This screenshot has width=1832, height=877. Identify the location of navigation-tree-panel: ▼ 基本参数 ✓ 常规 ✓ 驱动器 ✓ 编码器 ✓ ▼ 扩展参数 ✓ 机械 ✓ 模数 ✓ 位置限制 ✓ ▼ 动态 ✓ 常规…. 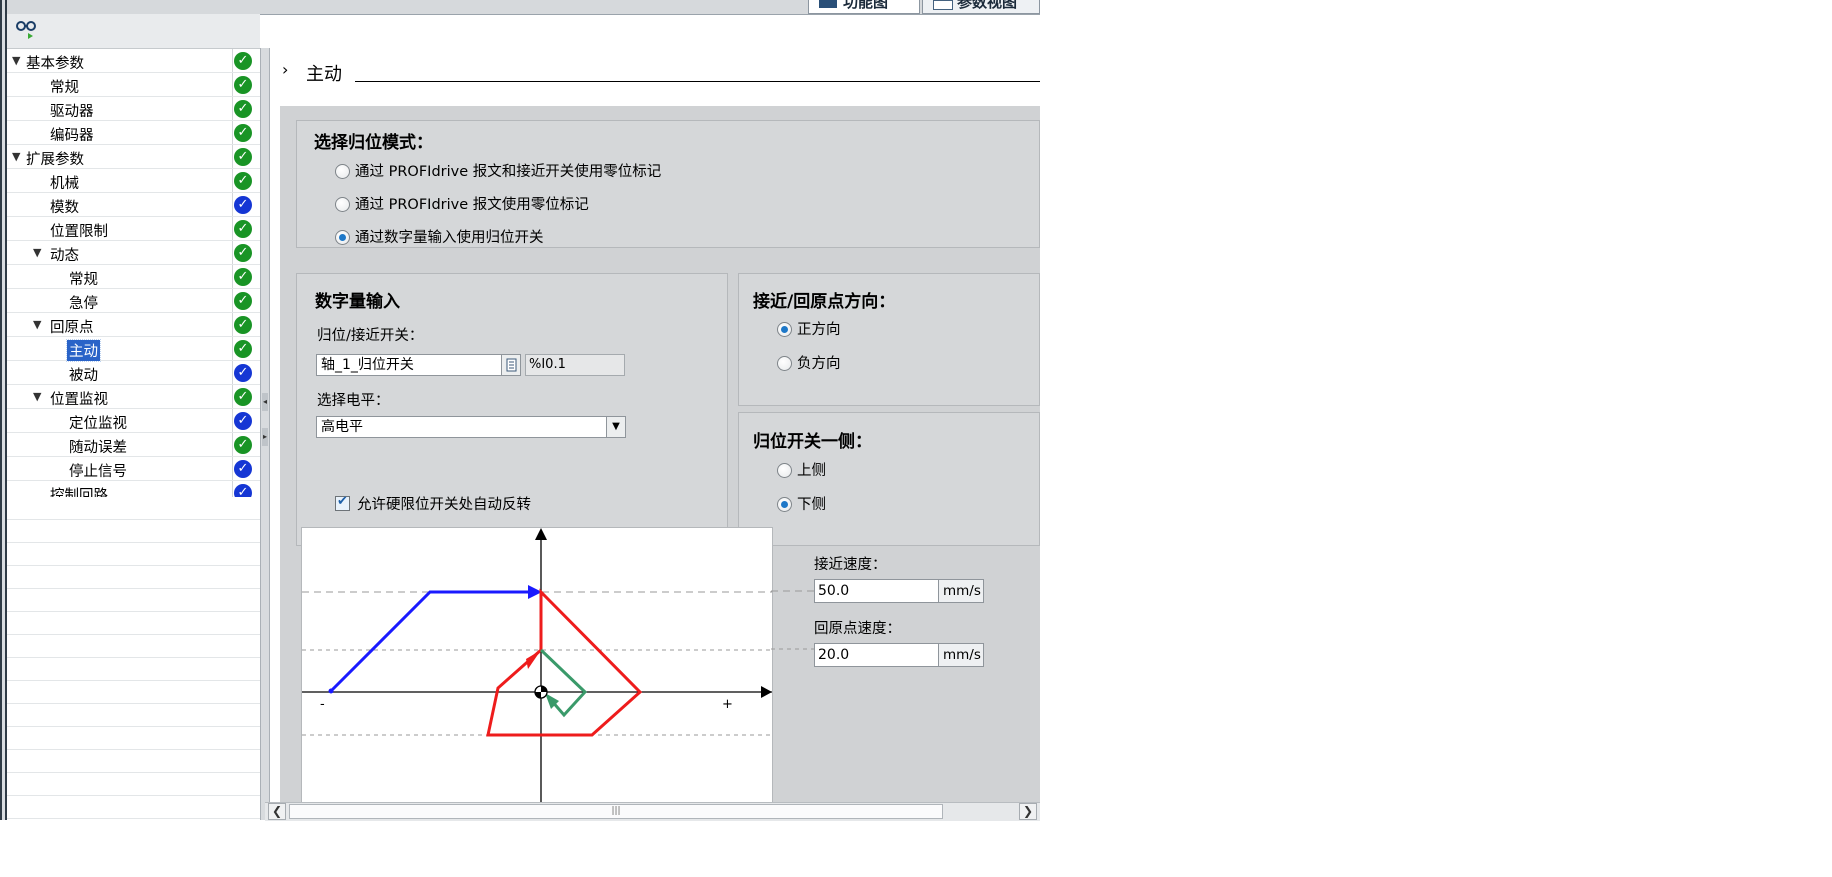
(133, 417).